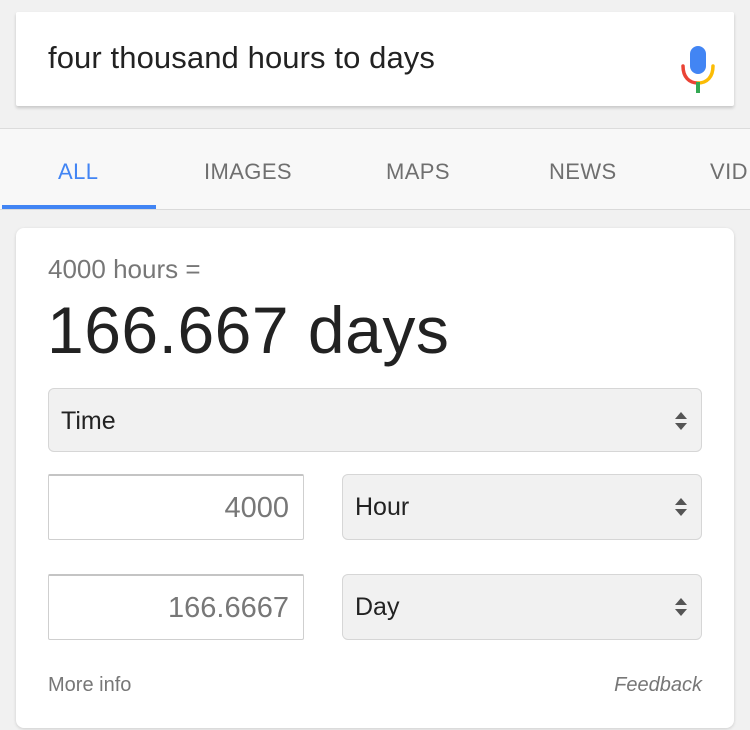  Describe the element at coordinates (418, 172) in the screenshot. I see `tab-maps: MAPS` at that location.